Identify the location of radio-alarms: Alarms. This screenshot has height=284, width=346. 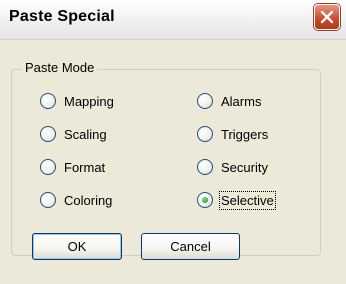
(229, 101).